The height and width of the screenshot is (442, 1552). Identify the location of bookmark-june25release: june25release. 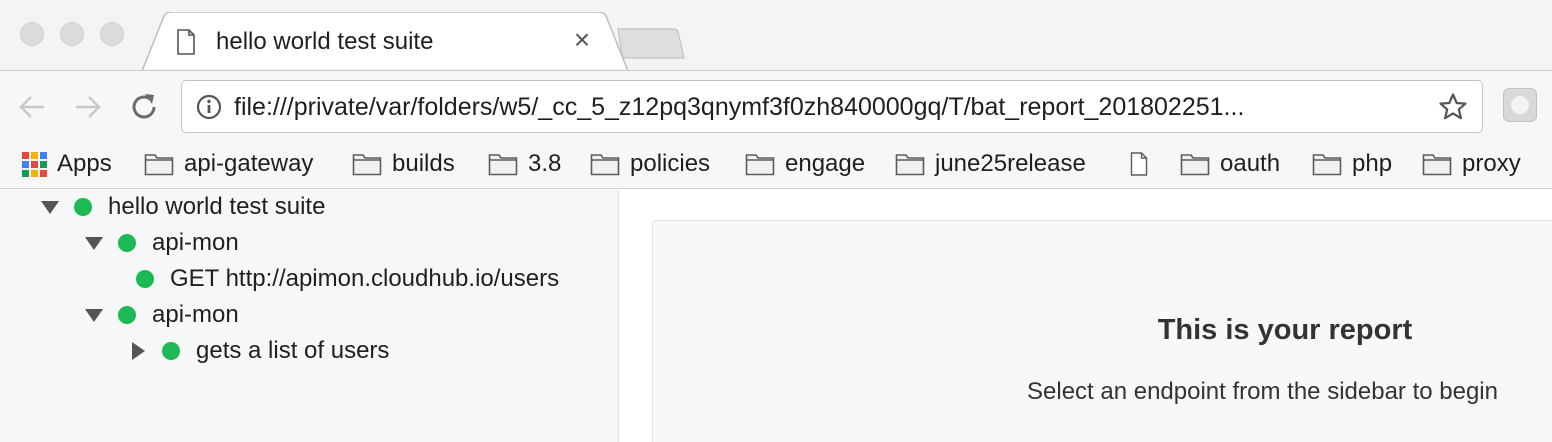
(990, 164).